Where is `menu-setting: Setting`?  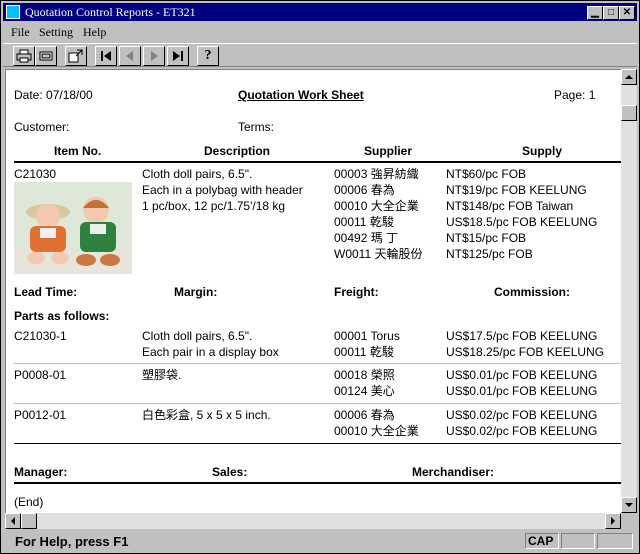 menu-setting: Setting is located at coordinates (56, 32).